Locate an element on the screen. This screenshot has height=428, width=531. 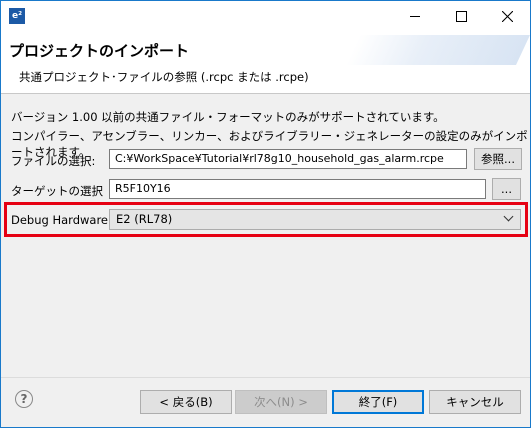
help-icon: ? is located at coordinates (24, 399).